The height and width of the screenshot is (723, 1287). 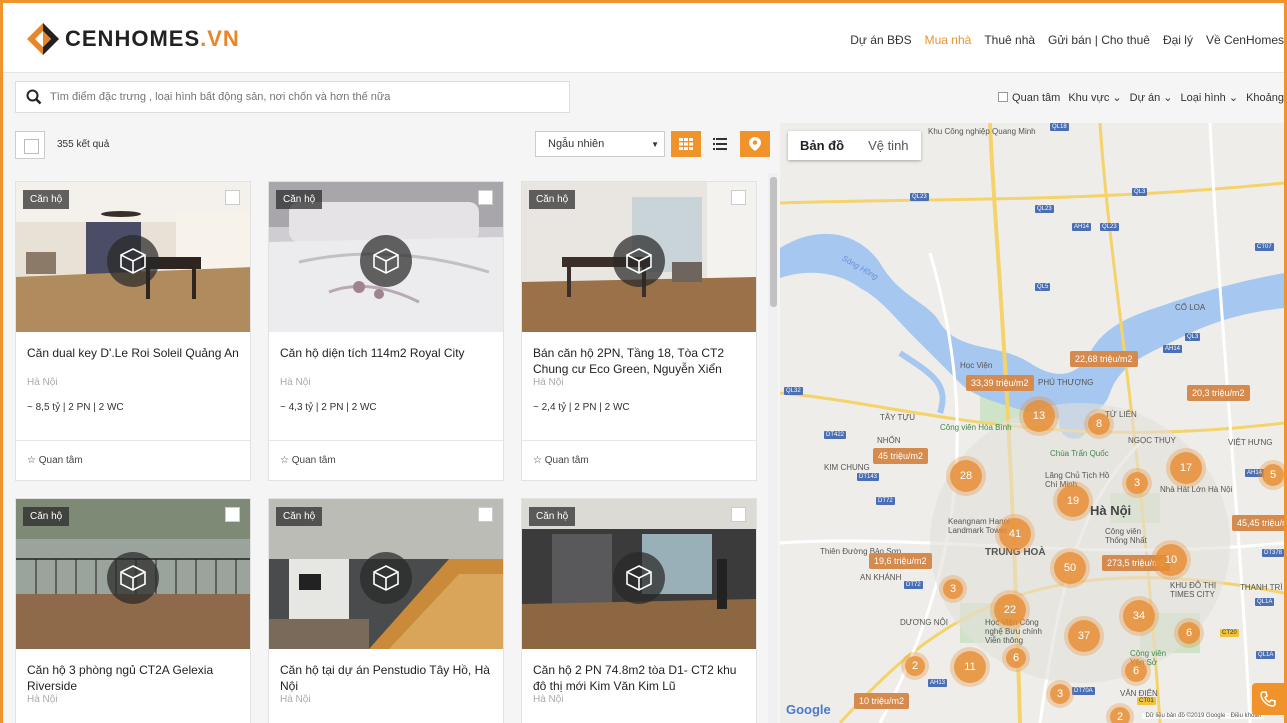 What do you see at coordinates (42, 699) in the screenshot?
I see `listing-location: Hà Nội` at bounding box center [42, 699].